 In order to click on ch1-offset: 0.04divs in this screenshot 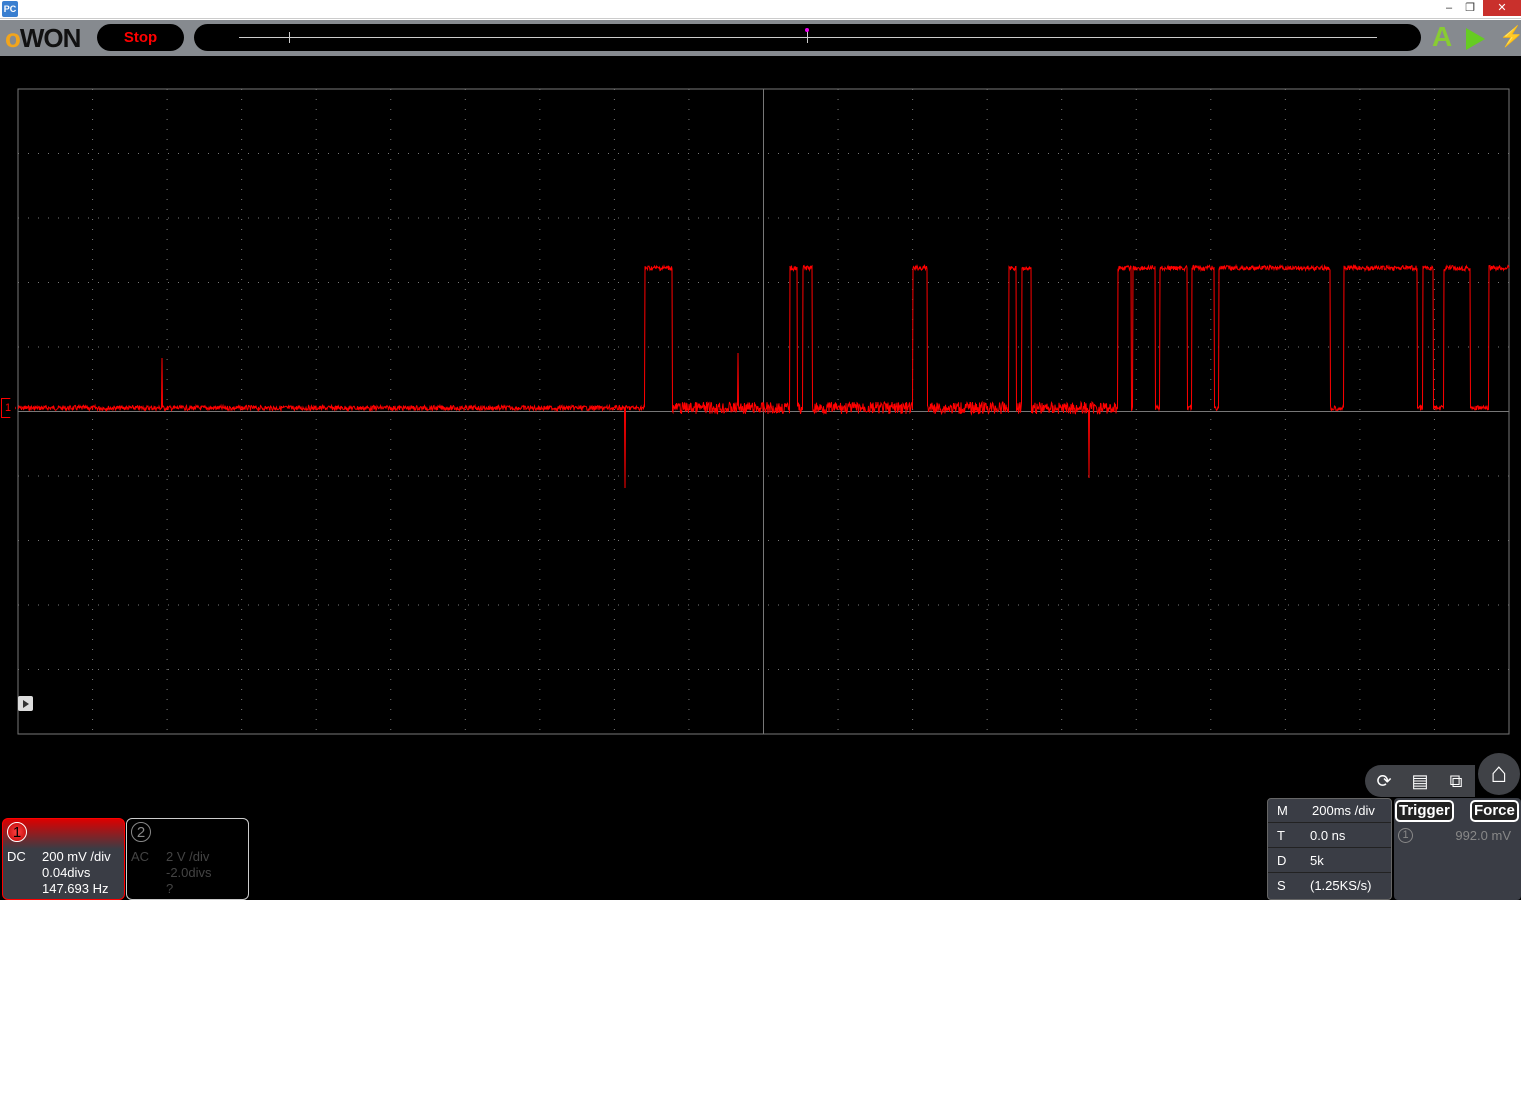, I will do `click(66, 872)`.